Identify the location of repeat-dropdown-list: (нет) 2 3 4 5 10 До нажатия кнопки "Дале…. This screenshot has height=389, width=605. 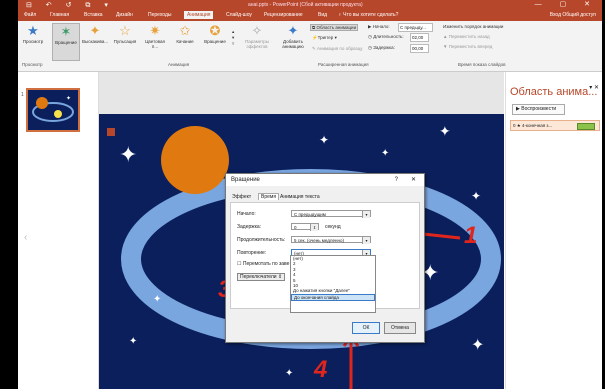
(333, 284).